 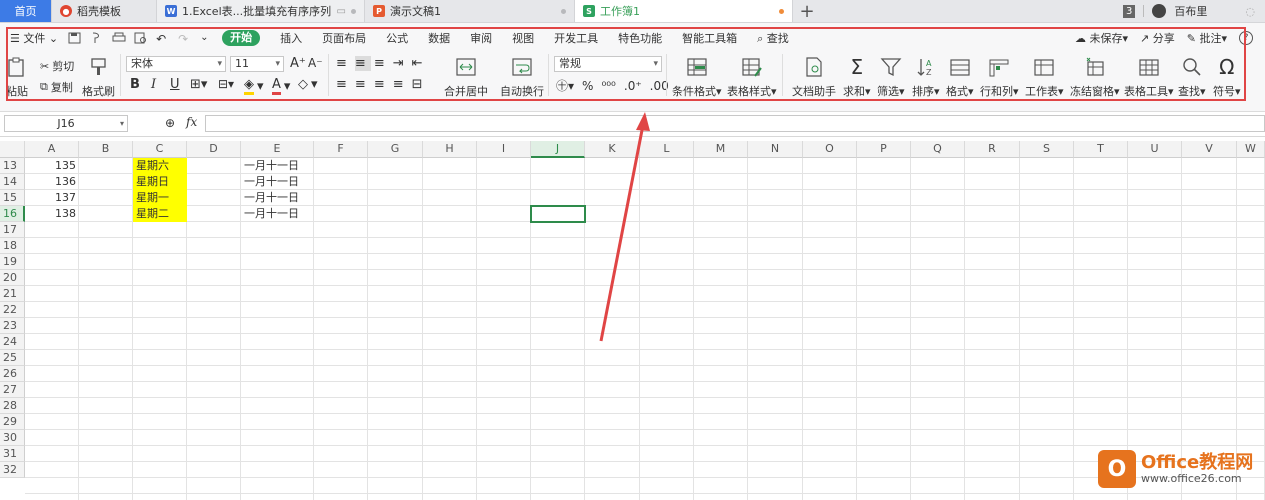 What do you see at coordinates (291, 38) in the screenshot?
I see `menu-insert: 插入` at bounding box center [291, 38].